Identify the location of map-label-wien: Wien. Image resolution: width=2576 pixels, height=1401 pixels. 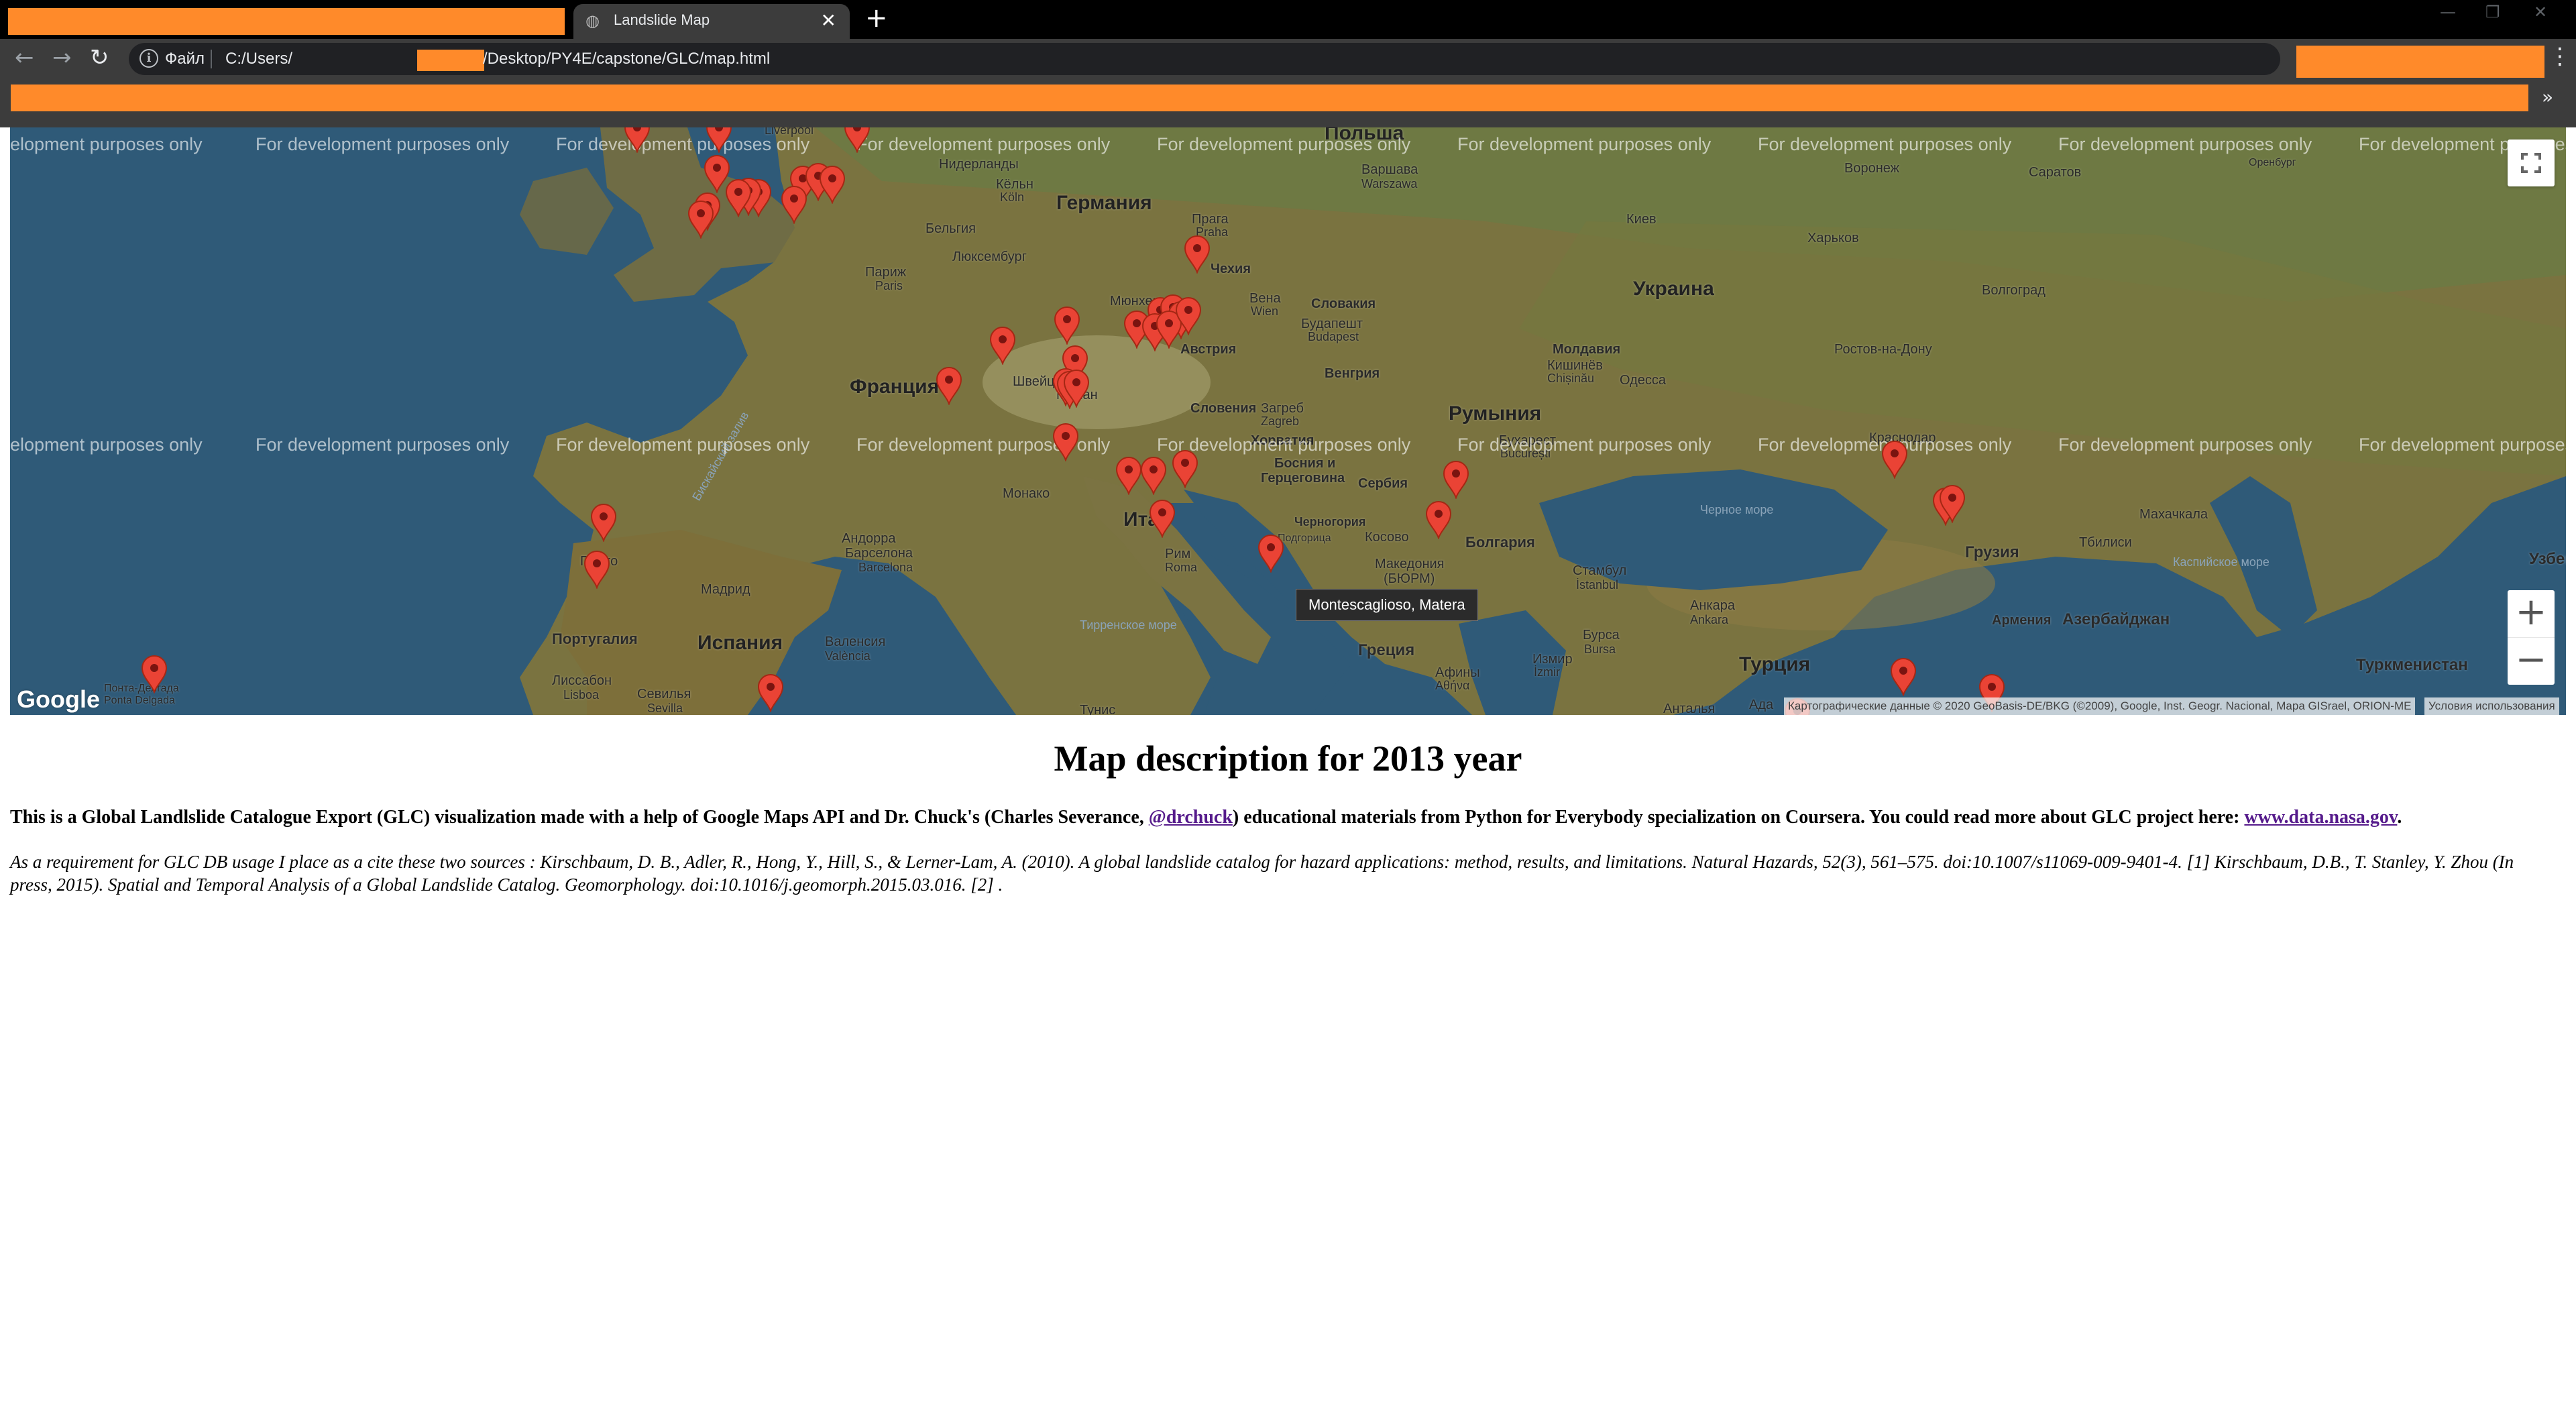
(1265, 311).